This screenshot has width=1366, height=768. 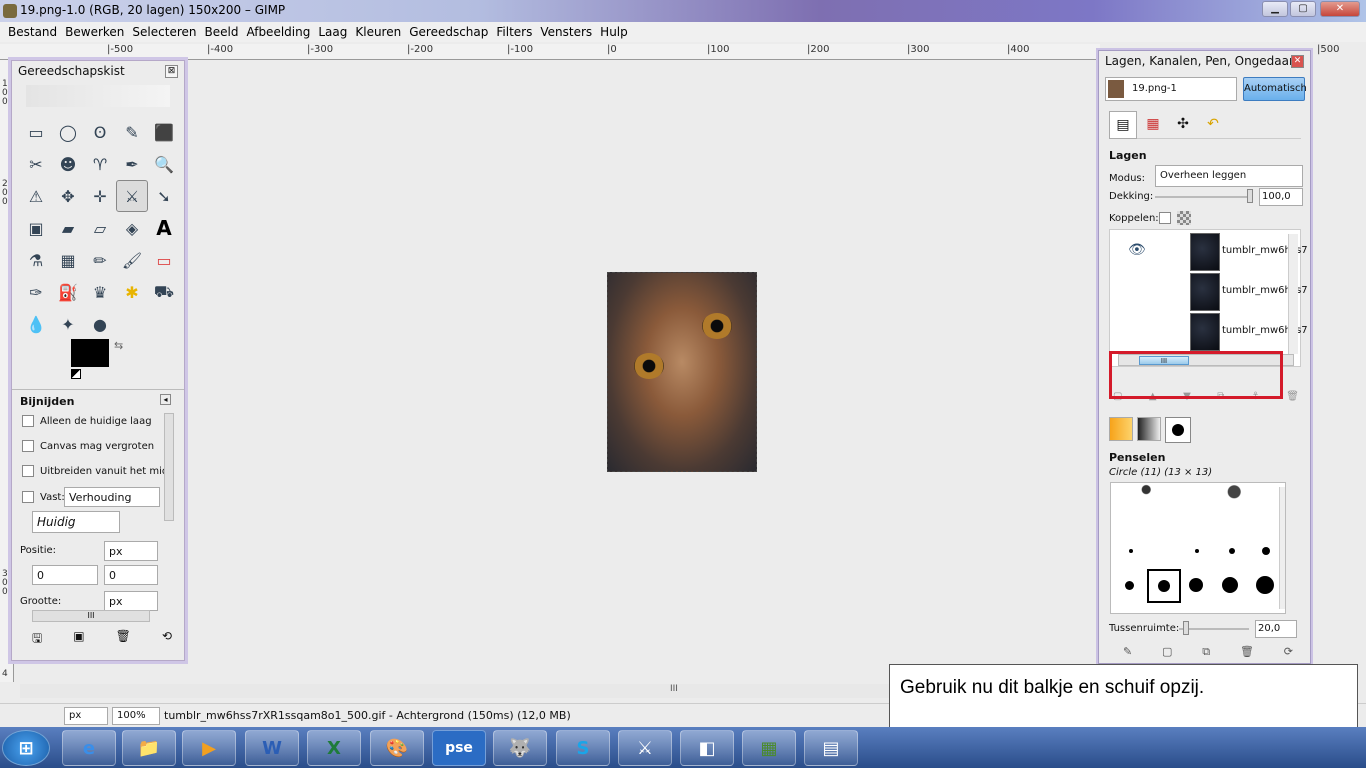 What do you see at coordinates (165, 399) in the screenshot?
I see `configure-tab-icon: ◂` at bounding box center [165, 399].